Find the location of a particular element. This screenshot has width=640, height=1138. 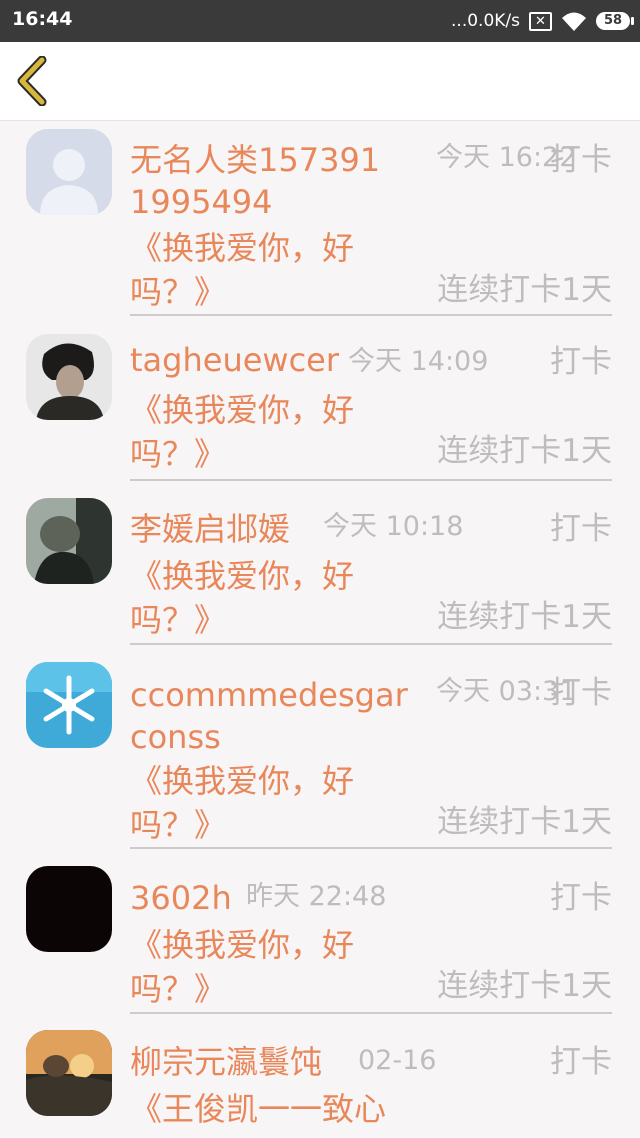

wifi-icon is located at coordinates (574, 21).